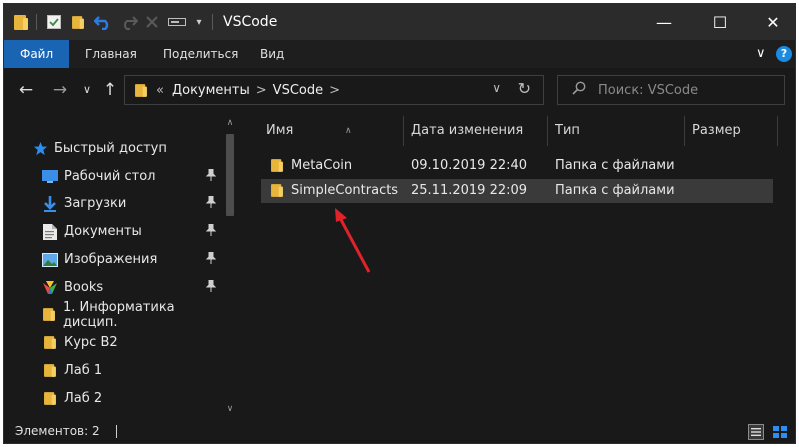 The width and height of the screenshot is (799, 447). Describe the element at coordinates (230, 411) in the screenshot. I see `scroll-down-icon: ∨` at that location.